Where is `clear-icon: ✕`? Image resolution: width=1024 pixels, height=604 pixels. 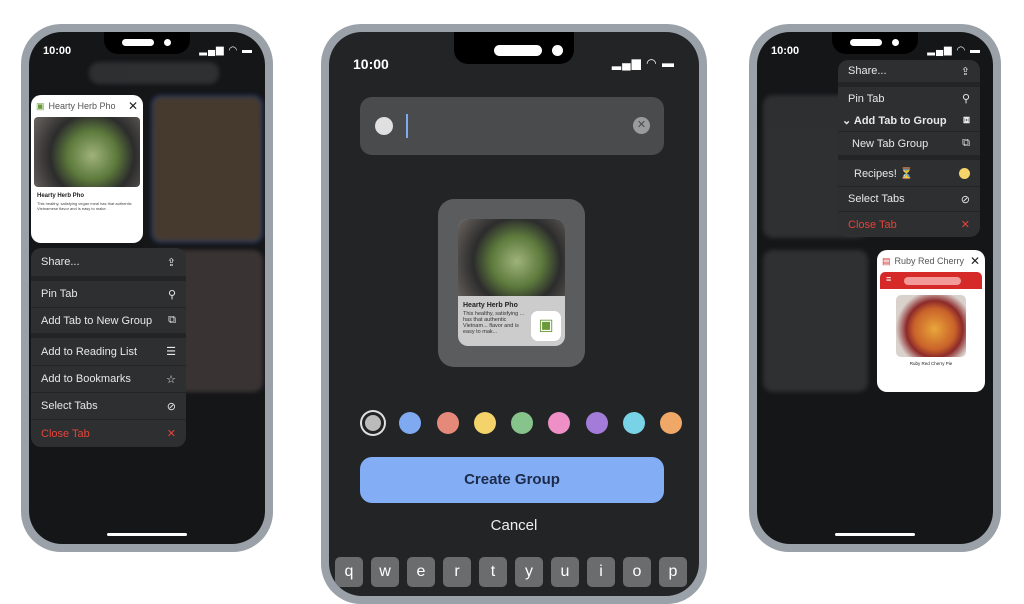
clear-icon: ✕ is located at coordinates (641, 125).